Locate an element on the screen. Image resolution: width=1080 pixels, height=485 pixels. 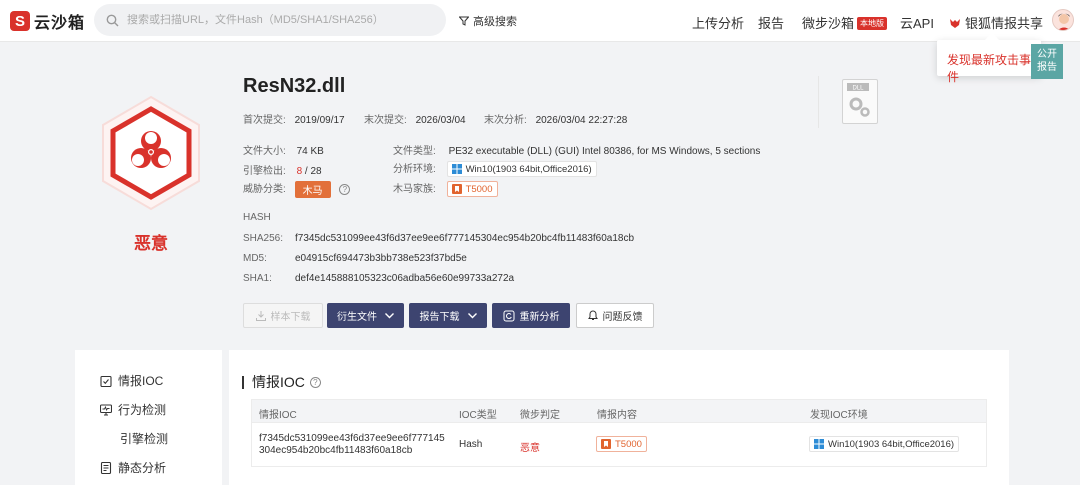
ioc-content-cell: T5000 is located at coordinates (621, 444).